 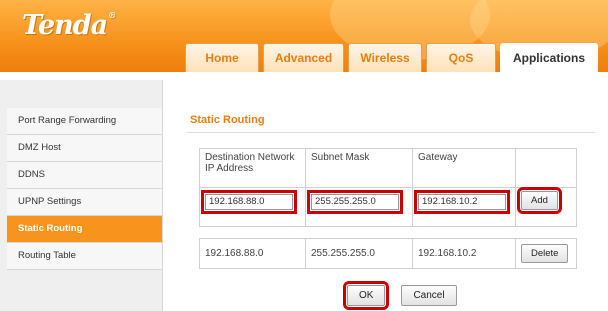 I want to click on tab-advanced: Advanced, so click(x=303, y=57).